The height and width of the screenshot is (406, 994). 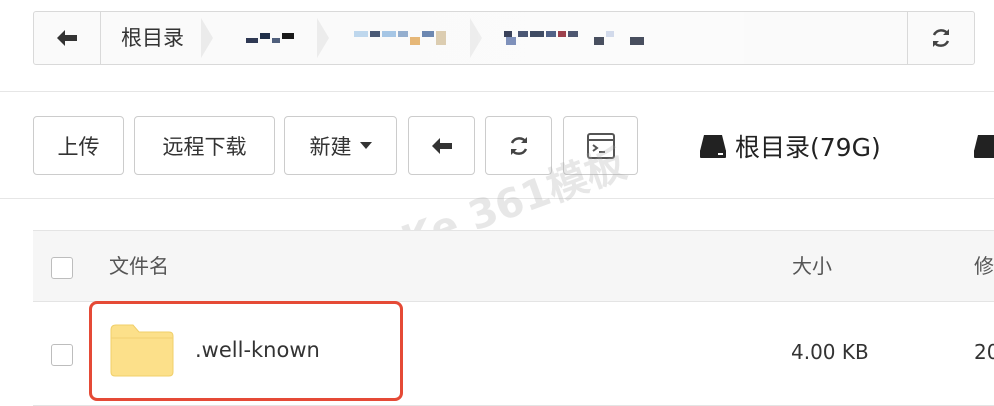 I want to click on divider, so click(x=497, y=91).